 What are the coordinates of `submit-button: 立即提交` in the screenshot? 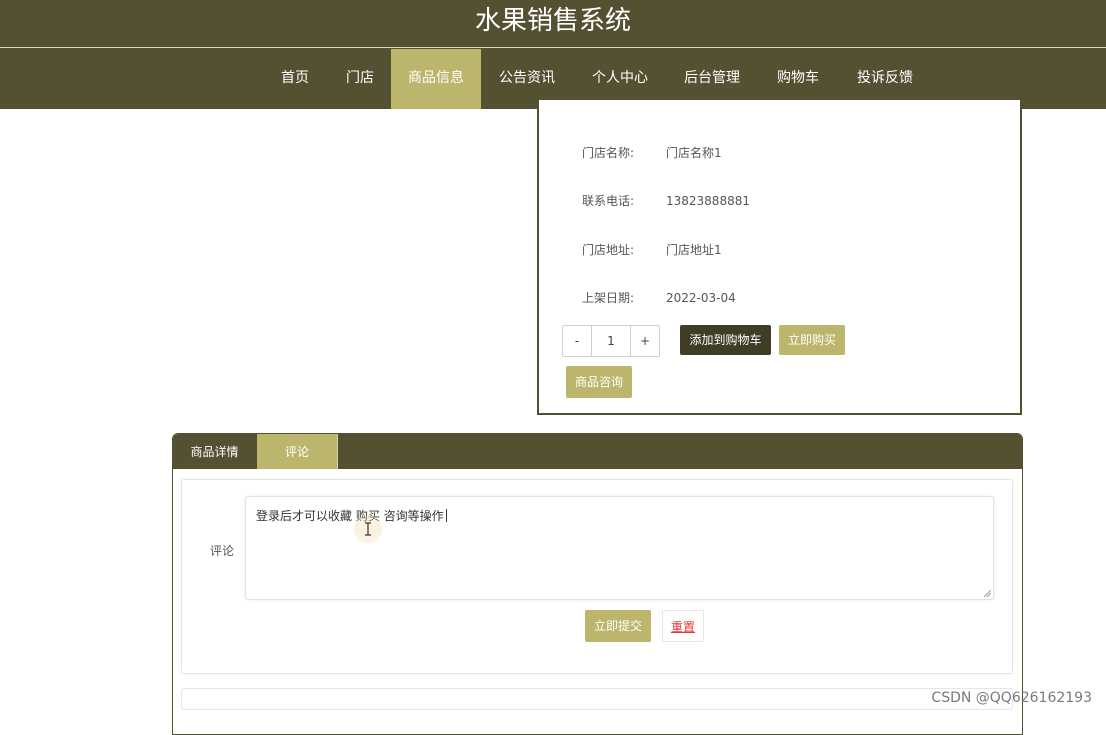 It's located at (618, 626).